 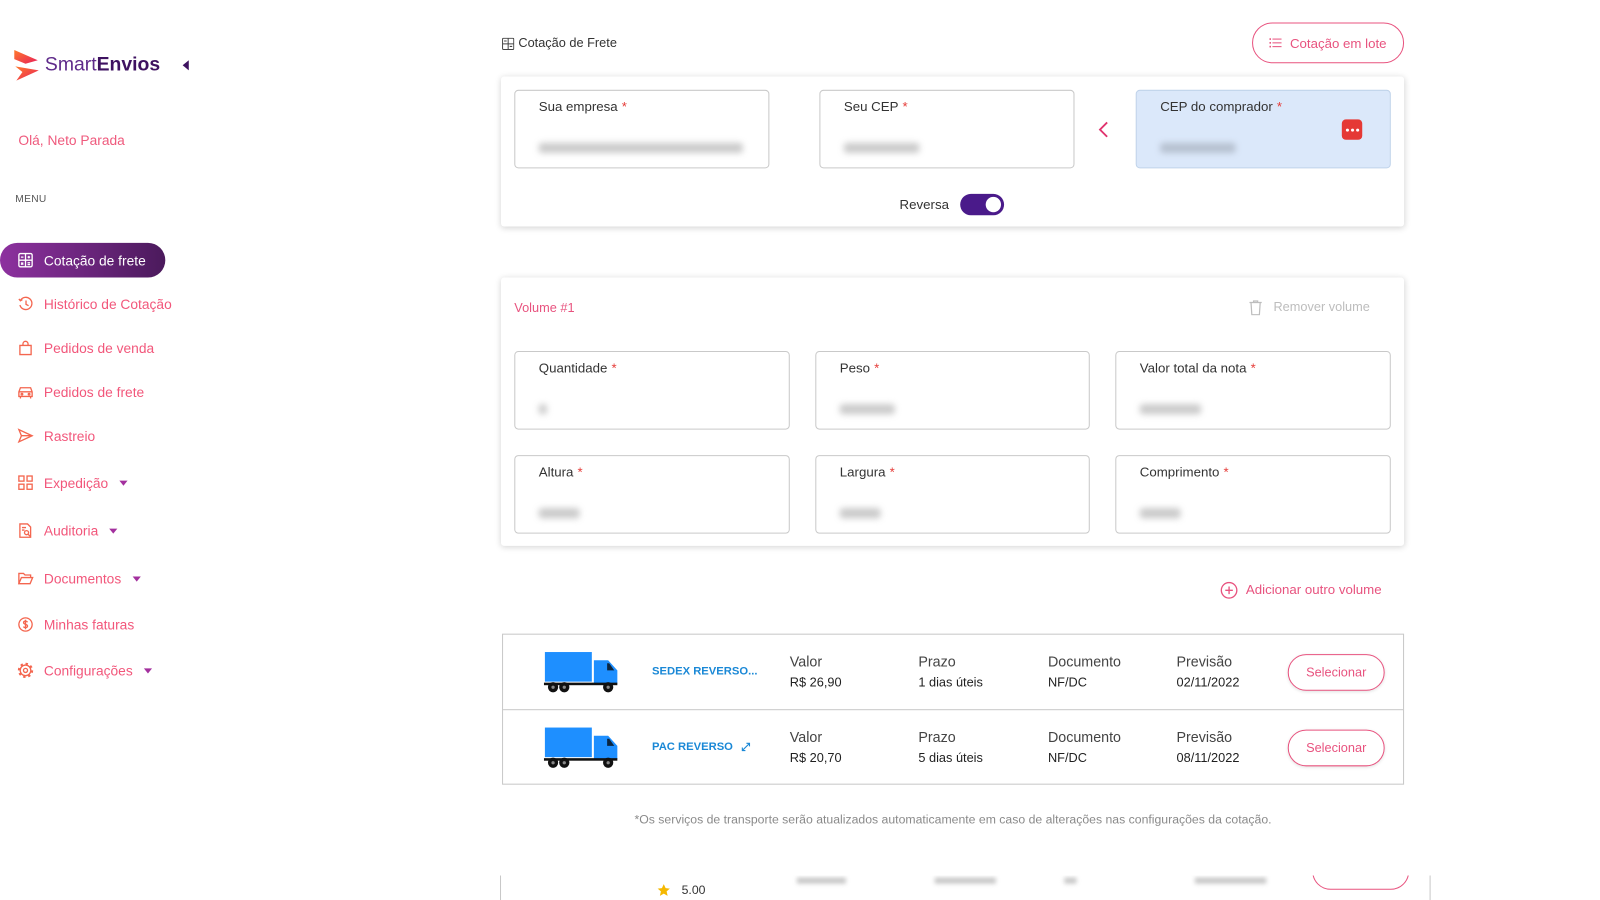 I want to click on origin-cep-label-text: Seu CEP, so click(x=871, y=106).